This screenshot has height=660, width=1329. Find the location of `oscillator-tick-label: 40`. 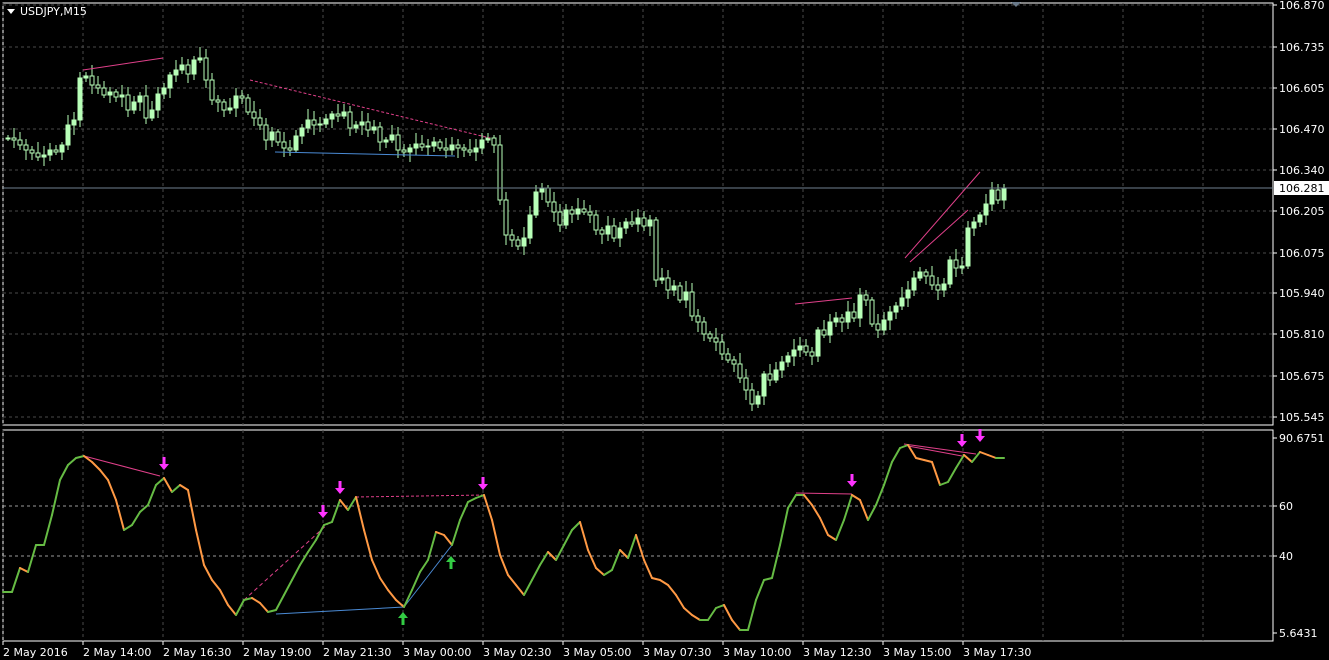

oscillator-tick-label: 40 is located at coordinates (1286, 556).